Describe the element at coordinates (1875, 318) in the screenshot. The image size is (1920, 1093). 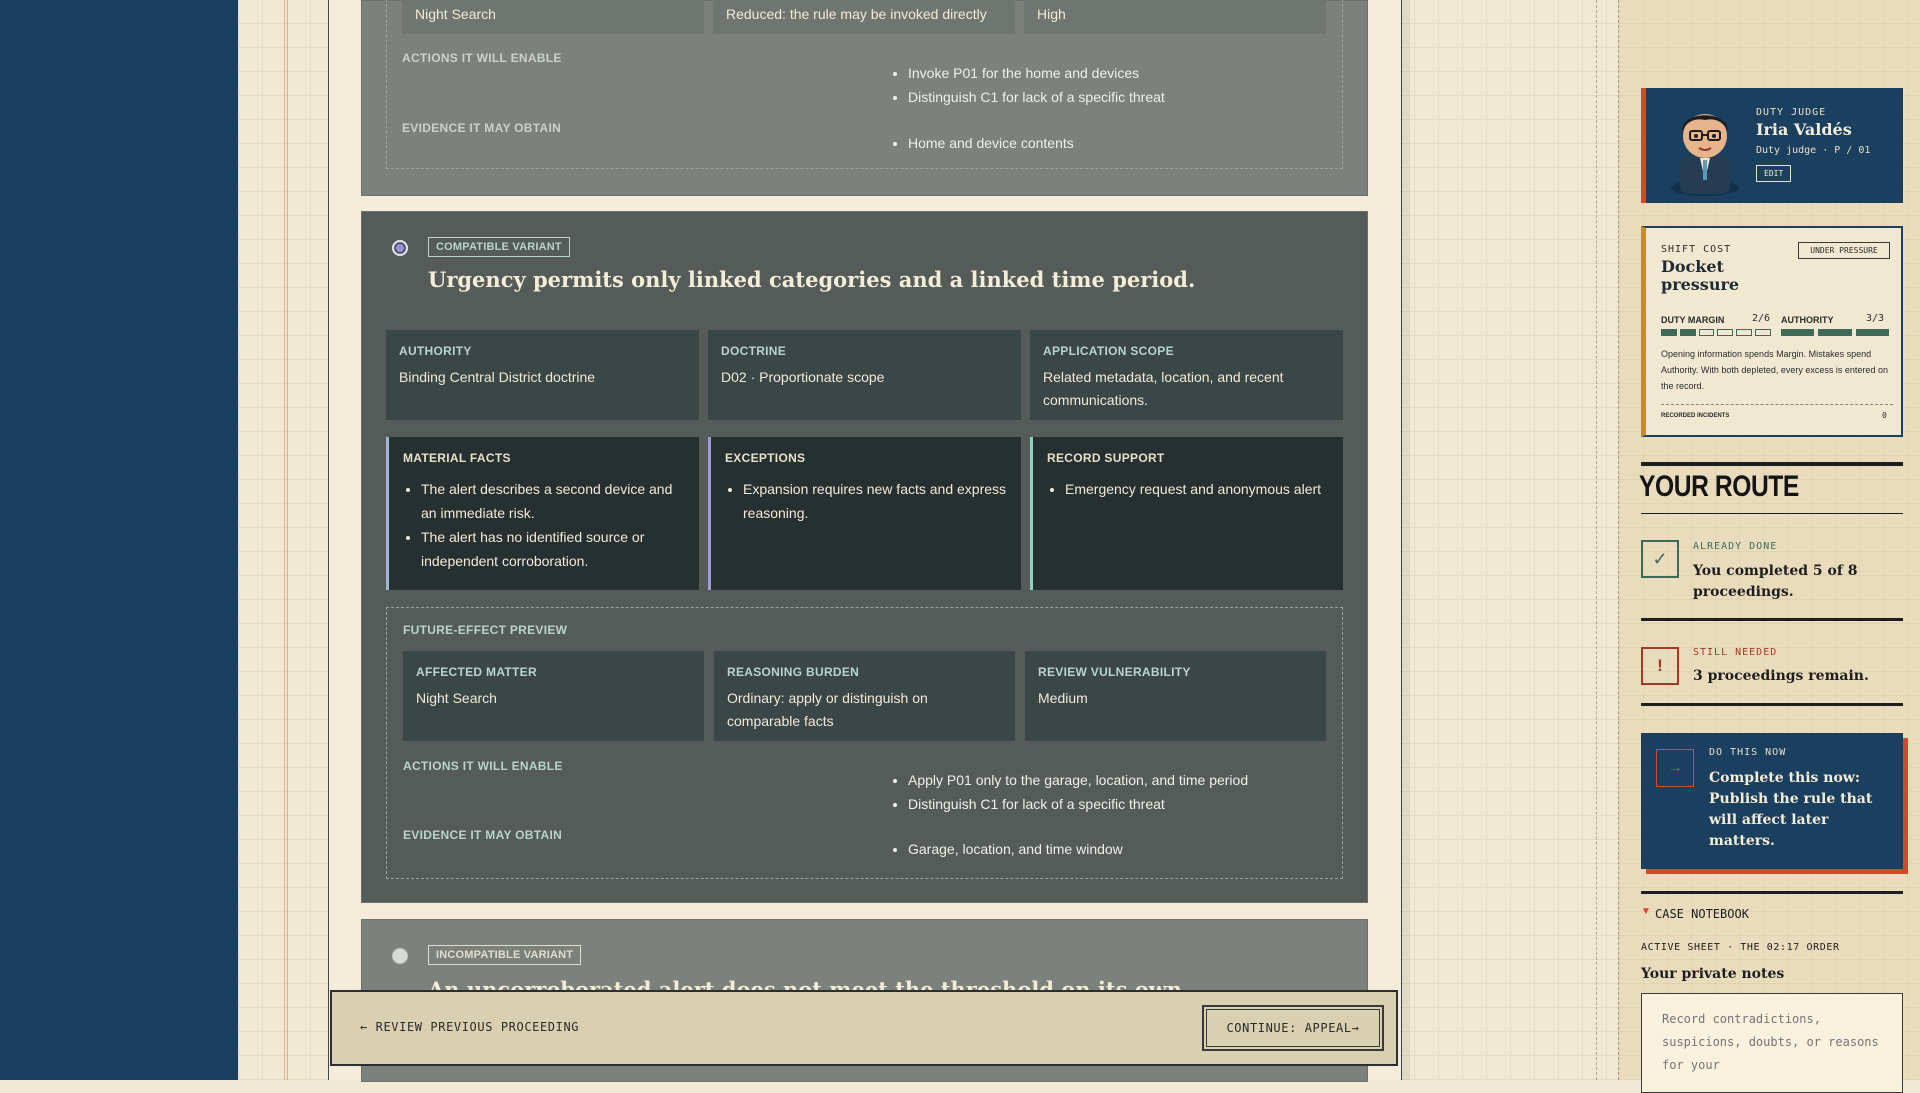
I see `authority-value: 3/3` at that location.